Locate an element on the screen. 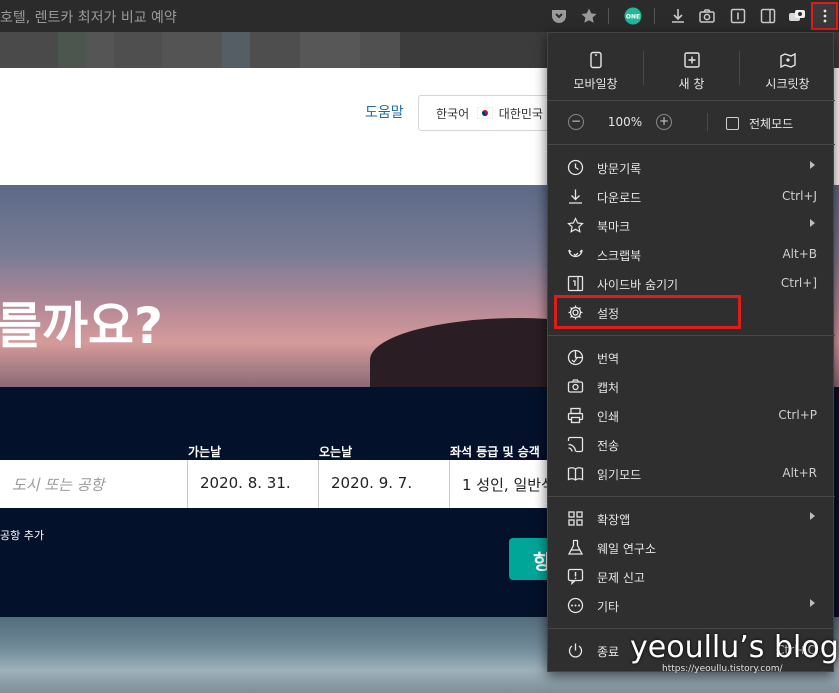 Image resolution: width=839 pixels, height=693 pixels. return-date-field: 2020. 9. 7. is located at coordinates (384, 484).